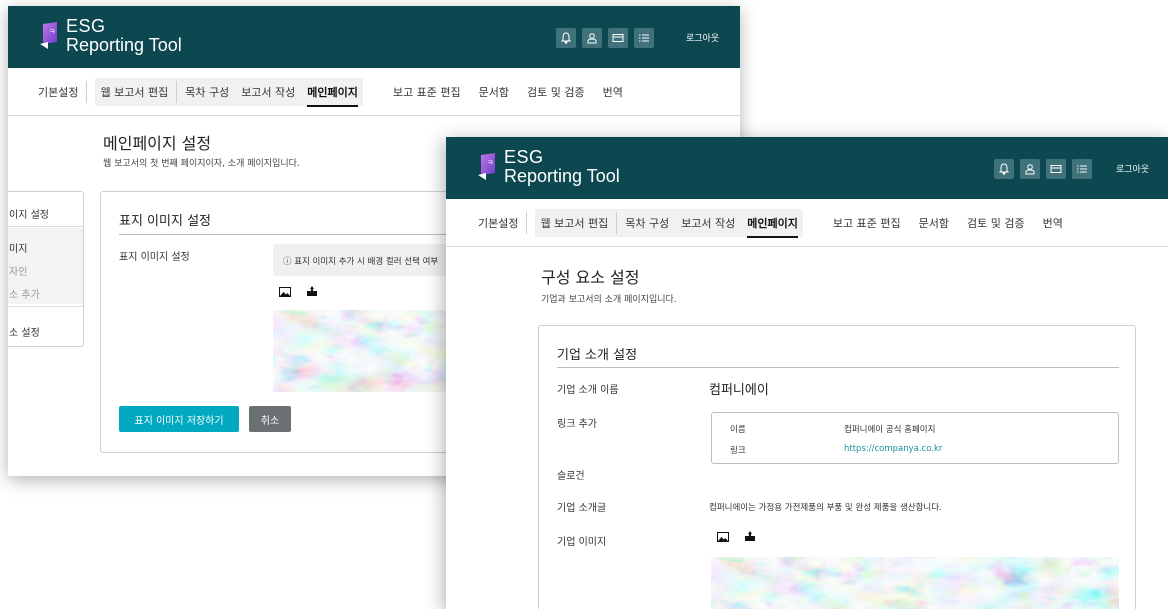  I want to click on link-url-value: https://companya.co.kr, so click(893, 449).